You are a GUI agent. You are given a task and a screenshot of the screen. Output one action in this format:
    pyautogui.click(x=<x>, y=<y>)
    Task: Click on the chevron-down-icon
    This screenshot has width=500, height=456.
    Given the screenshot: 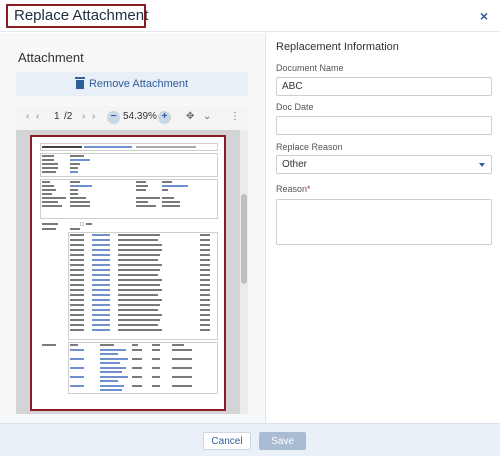 What is the action you would take?
    pyautogui.click(x=482, y=165)
    